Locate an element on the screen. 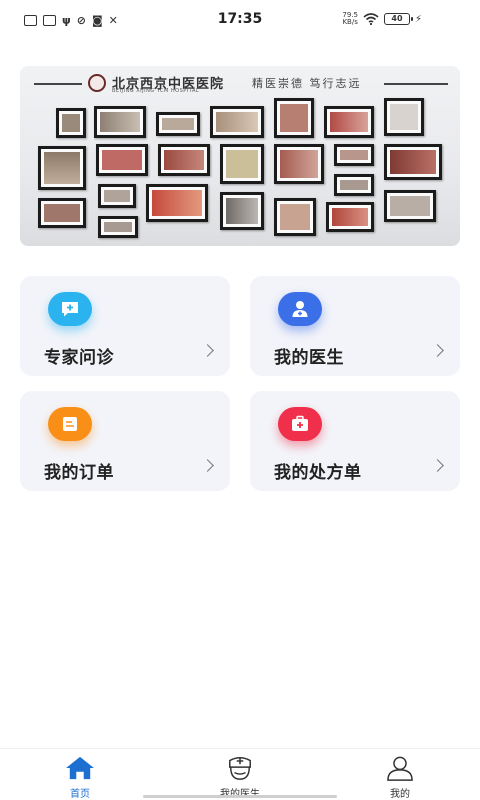  chat-plus-icon is located at coordinates (70, 309).